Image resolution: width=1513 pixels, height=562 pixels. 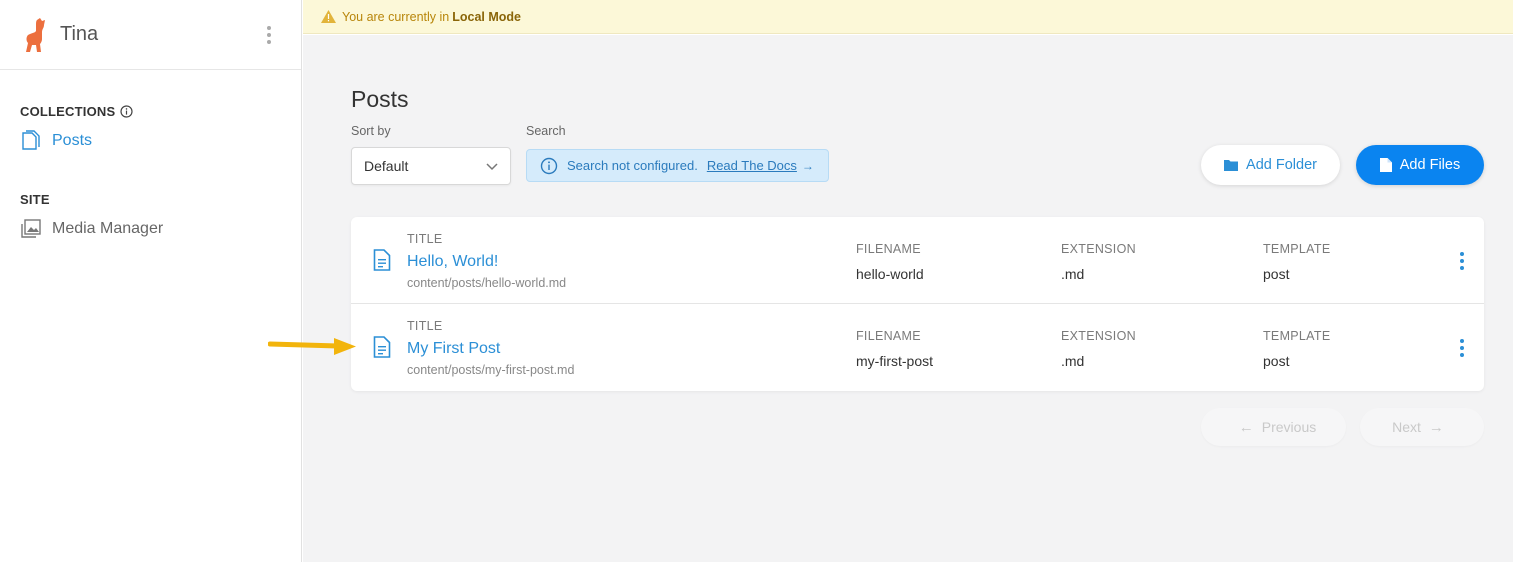 I want to click on add-files-button: Add Files, so click(x=1420, y=165).